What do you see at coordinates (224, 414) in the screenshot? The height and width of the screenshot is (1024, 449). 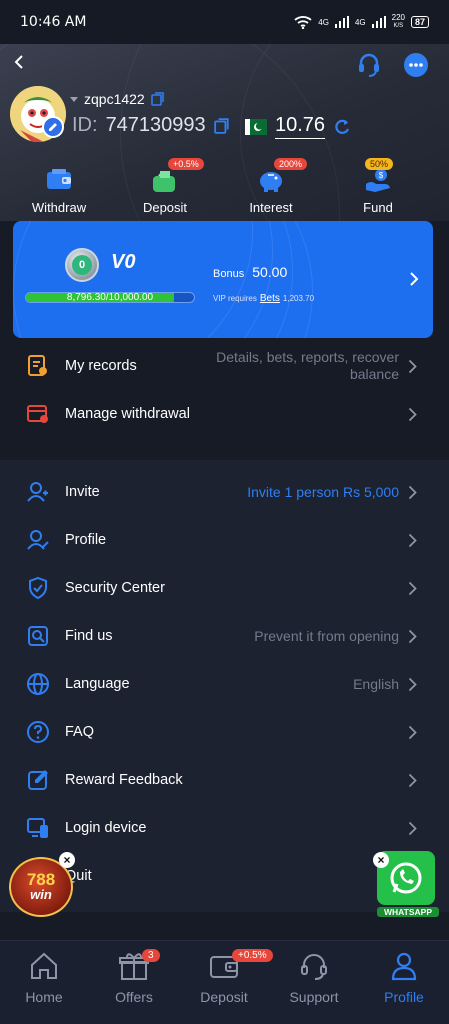 I see `manage-withdrawal-row: Manage withdrawal` at bounding box center [224, 414].